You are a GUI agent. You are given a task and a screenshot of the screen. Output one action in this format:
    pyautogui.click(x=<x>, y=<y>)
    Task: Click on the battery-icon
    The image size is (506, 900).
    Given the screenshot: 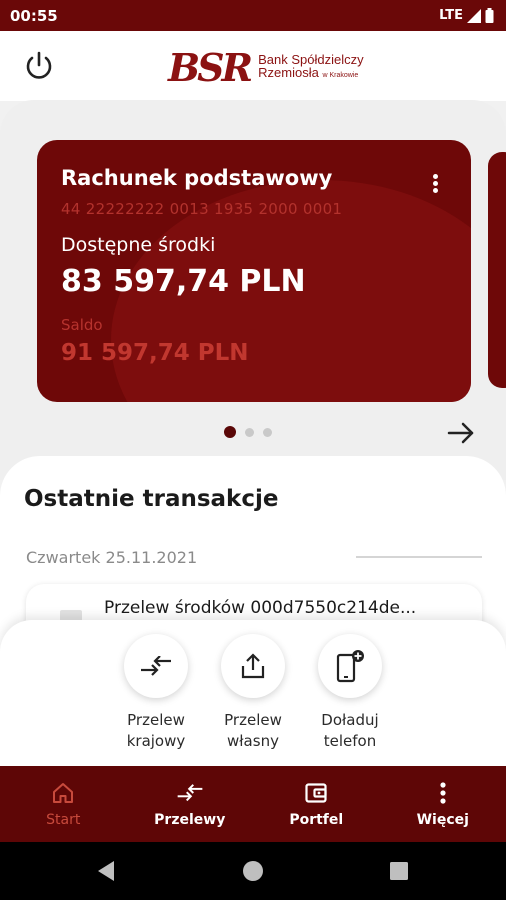 What is the action you would take?
    pyautogui.click(x=489, y=15)
    